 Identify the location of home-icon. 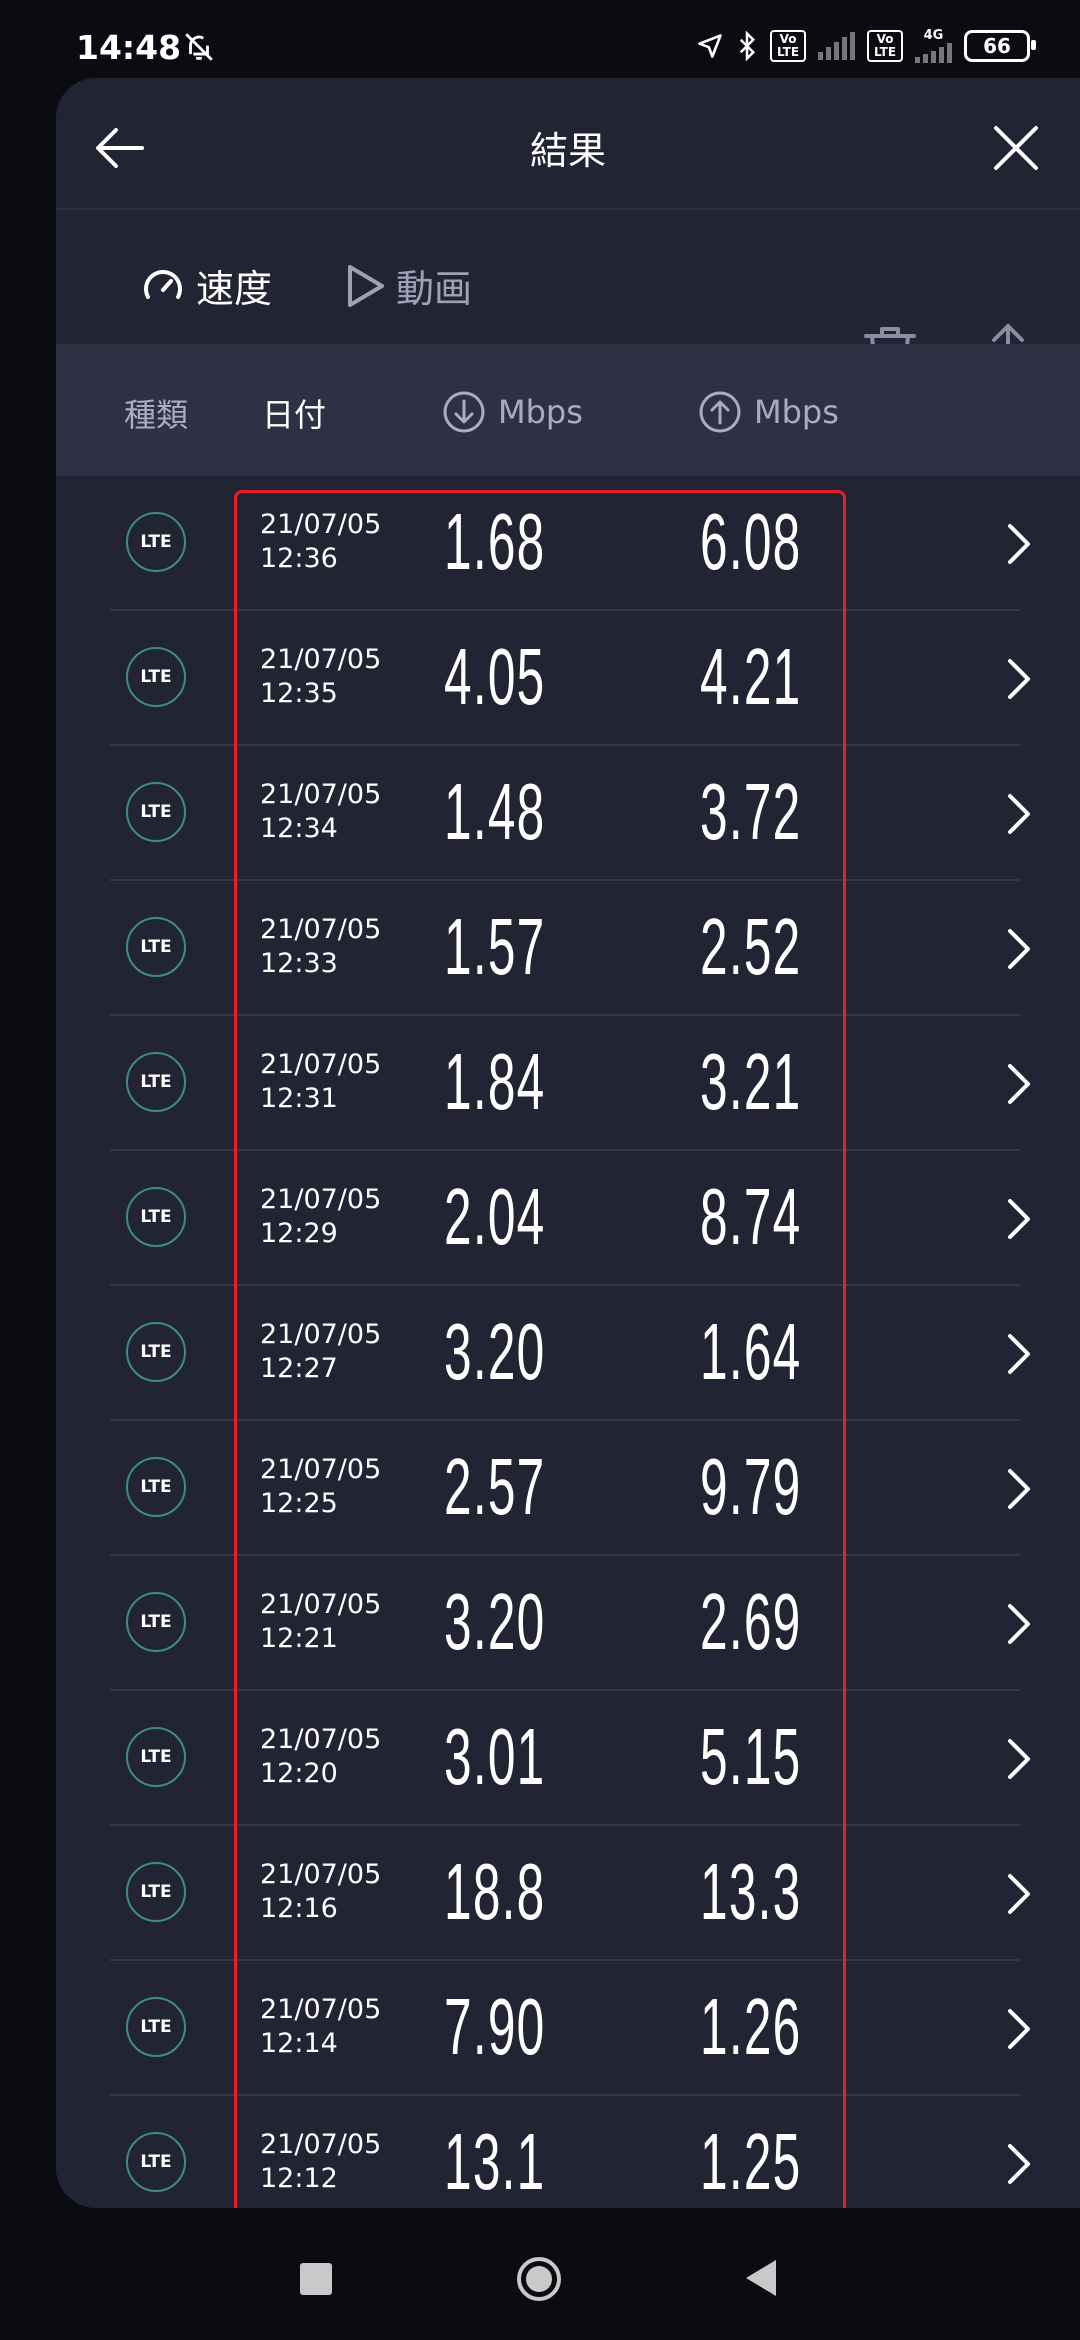
(539, 2279).